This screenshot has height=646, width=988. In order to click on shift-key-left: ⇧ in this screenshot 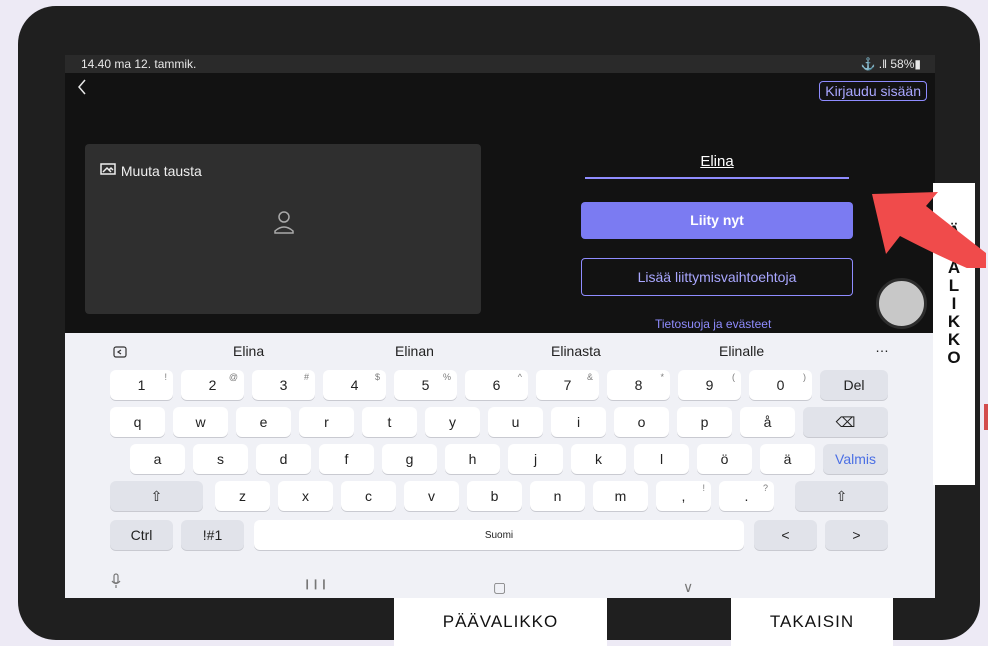, I will do `click(156, 496)`.